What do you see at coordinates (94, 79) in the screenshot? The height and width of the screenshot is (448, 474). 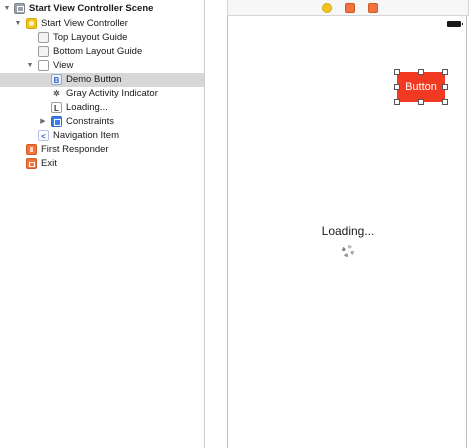 I see `outline-item-label: Demo Button` at bounding box center [94, 79].